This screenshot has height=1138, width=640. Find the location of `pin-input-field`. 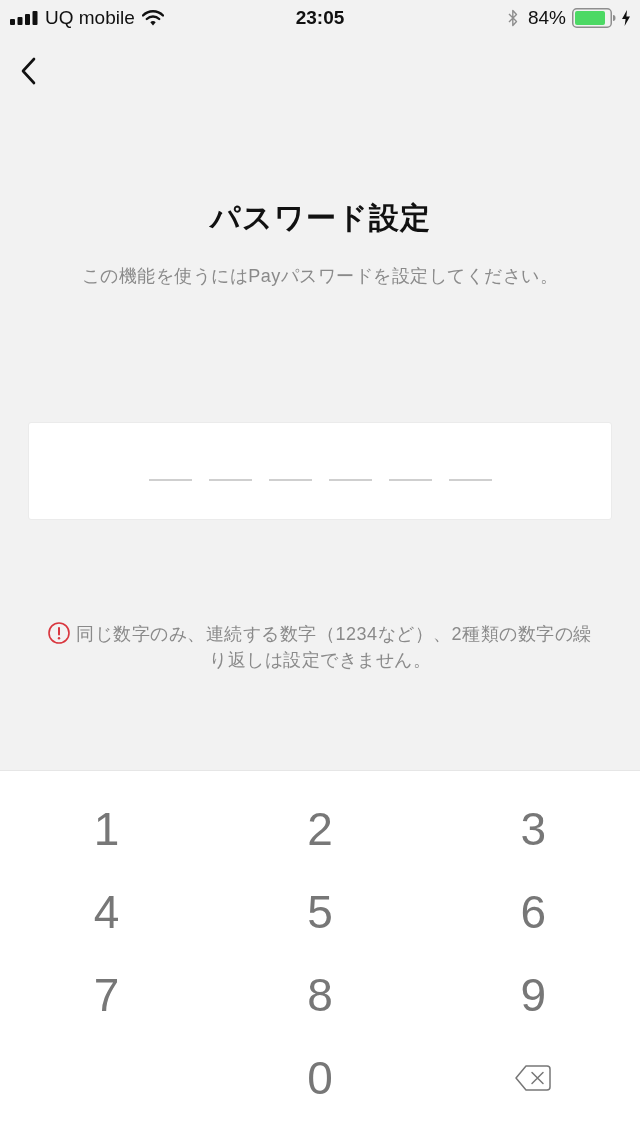

pin-input-field is located at coordinates (320, 471).